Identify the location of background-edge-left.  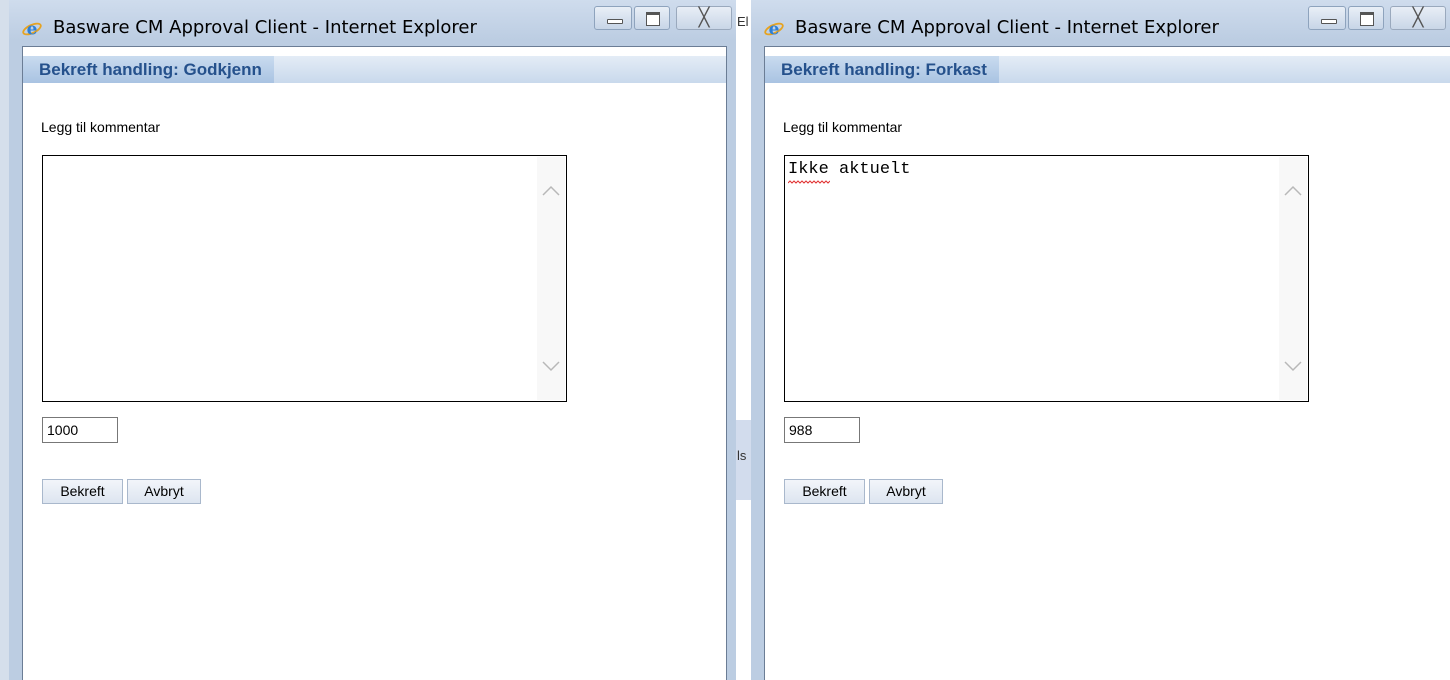
(4, 340).